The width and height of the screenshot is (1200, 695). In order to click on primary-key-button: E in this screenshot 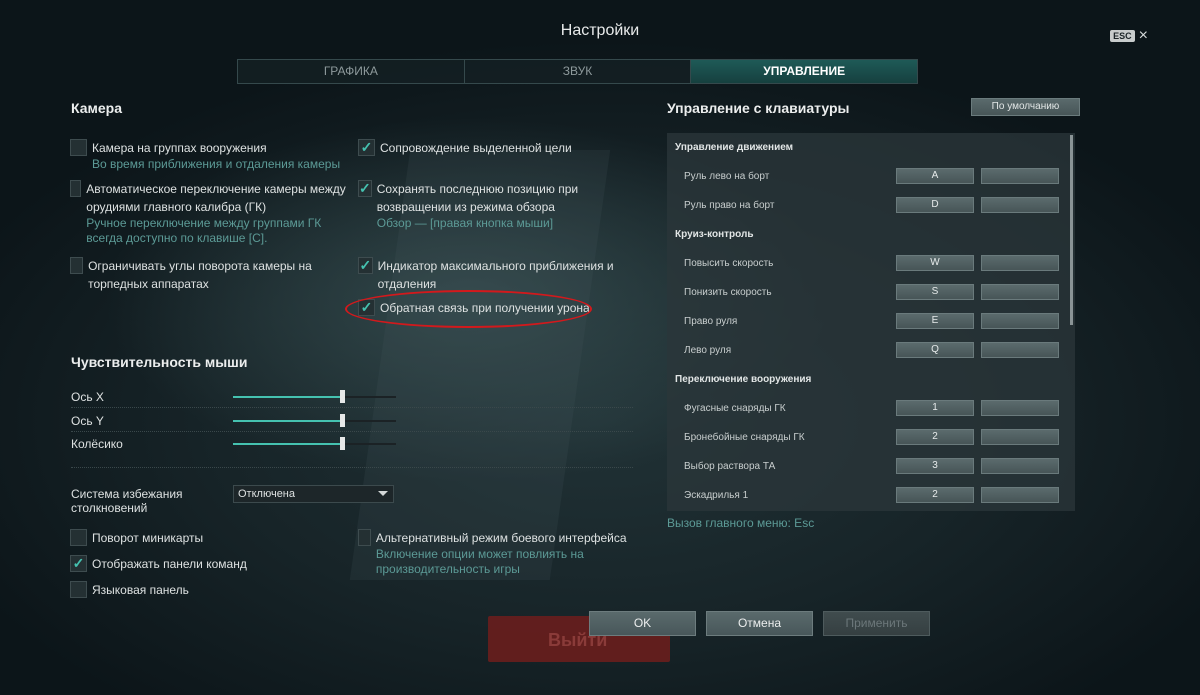, I will do `click(935, 321)`.